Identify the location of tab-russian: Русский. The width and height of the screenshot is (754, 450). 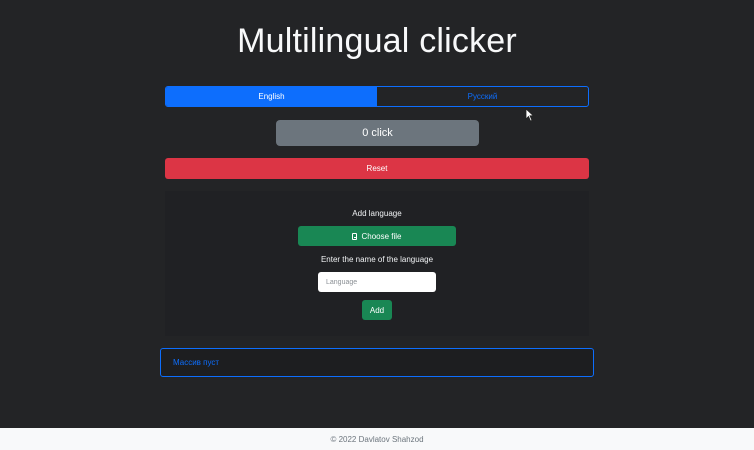
(482, 96).